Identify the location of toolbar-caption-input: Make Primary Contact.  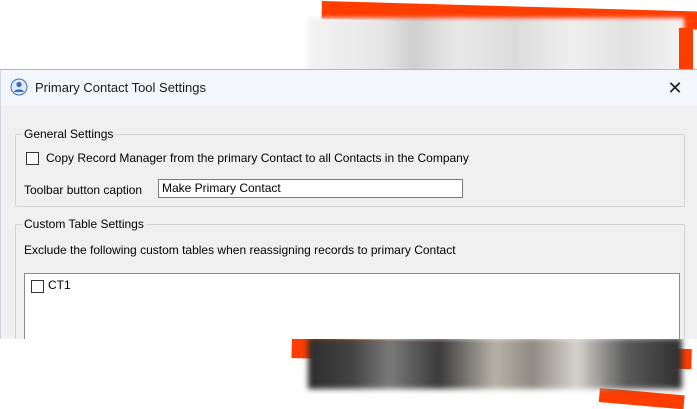
(310, 188).